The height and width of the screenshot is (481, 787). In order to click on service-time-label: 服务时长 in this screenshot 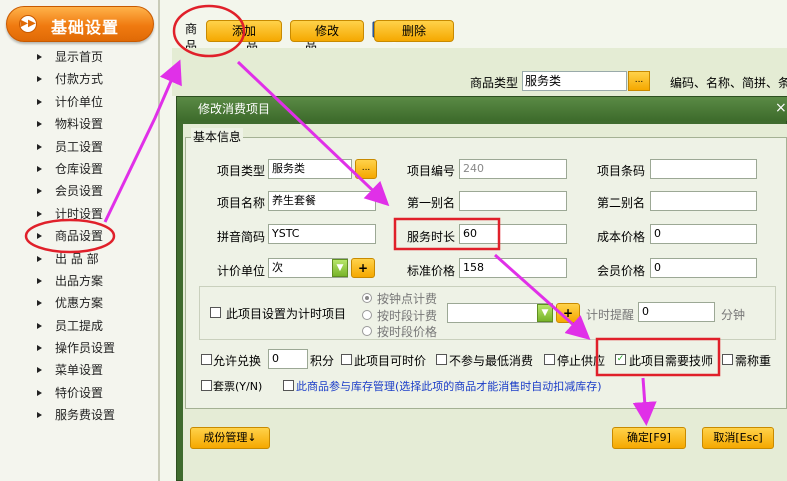, I will do `click(431, 237)`.